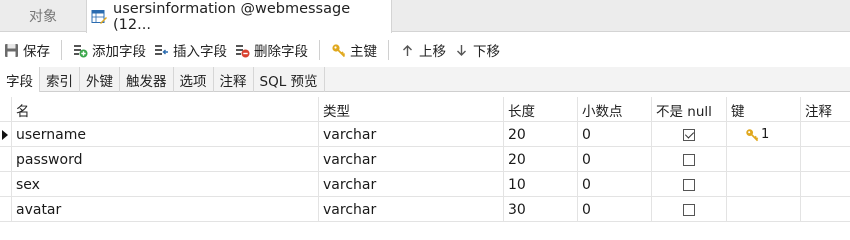 This screenshot has width=850, height=240. Describe the element at coordinates (99, 16) in the screenshot. I see `table-design-icon` at that location.